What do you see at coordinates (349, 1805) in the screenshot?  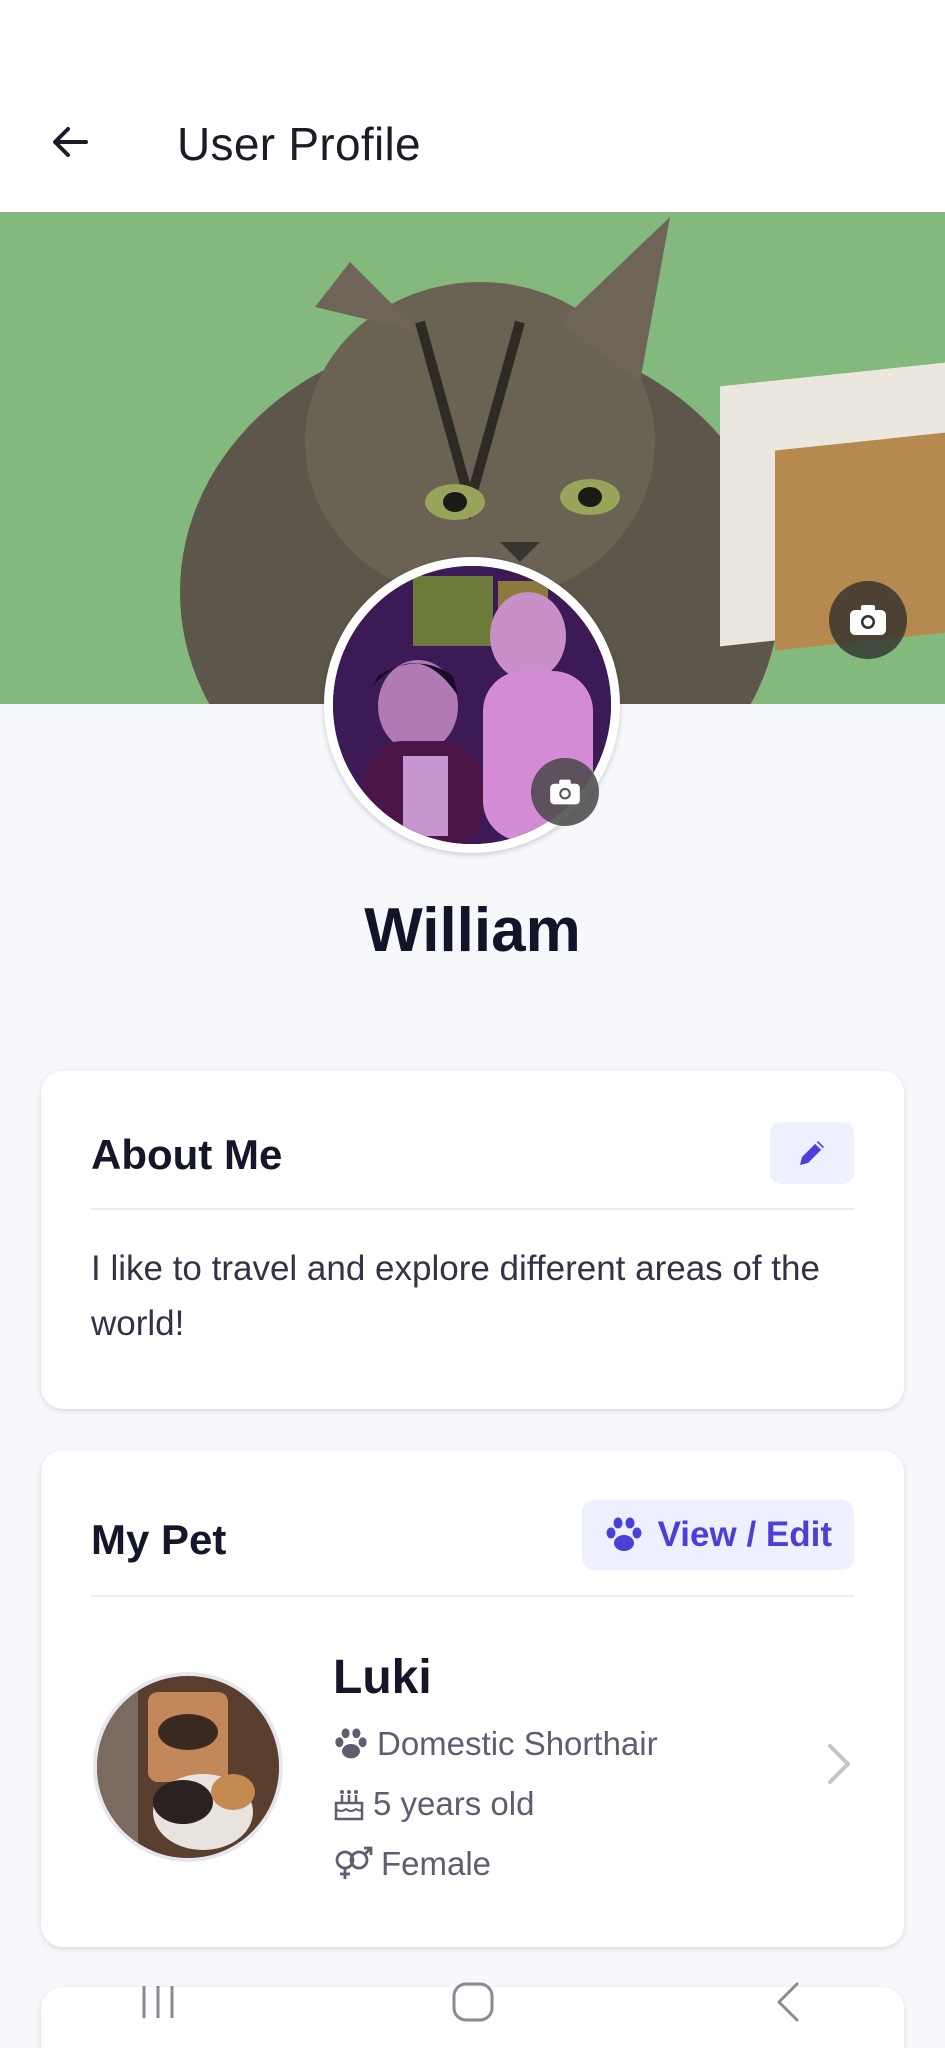 I see `birthday-cake-icon` at bounding box center [349, 1805].